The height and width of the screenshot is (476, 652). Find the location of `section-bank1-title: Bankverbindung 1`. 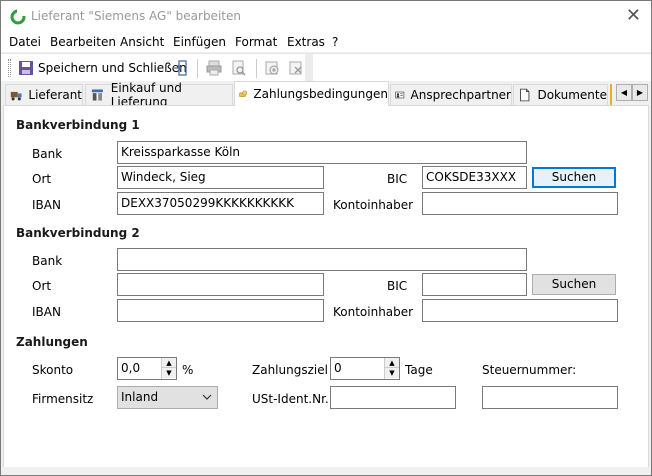

section-bank1-title: Bankverbindung 1 is located at coordinates (78, 125).